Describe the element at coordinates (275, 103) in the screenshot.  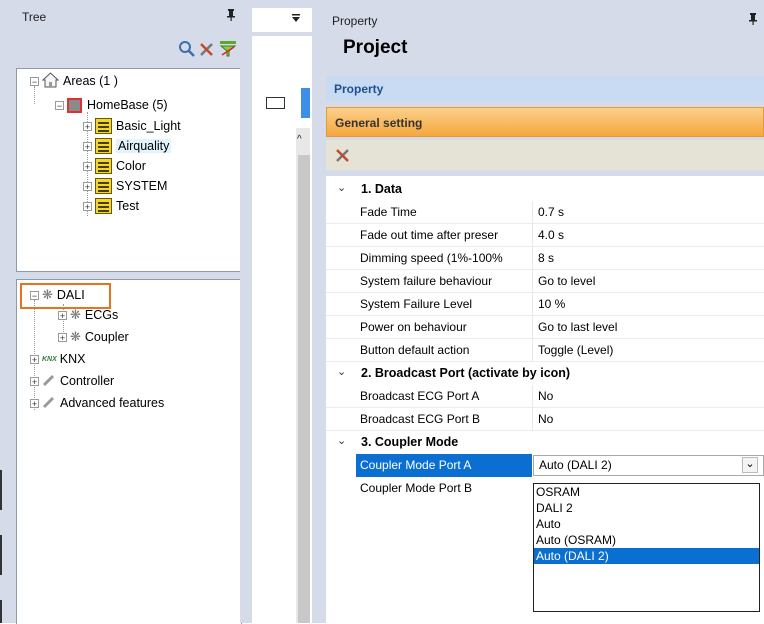
I see `checkbox-icon` at that location.